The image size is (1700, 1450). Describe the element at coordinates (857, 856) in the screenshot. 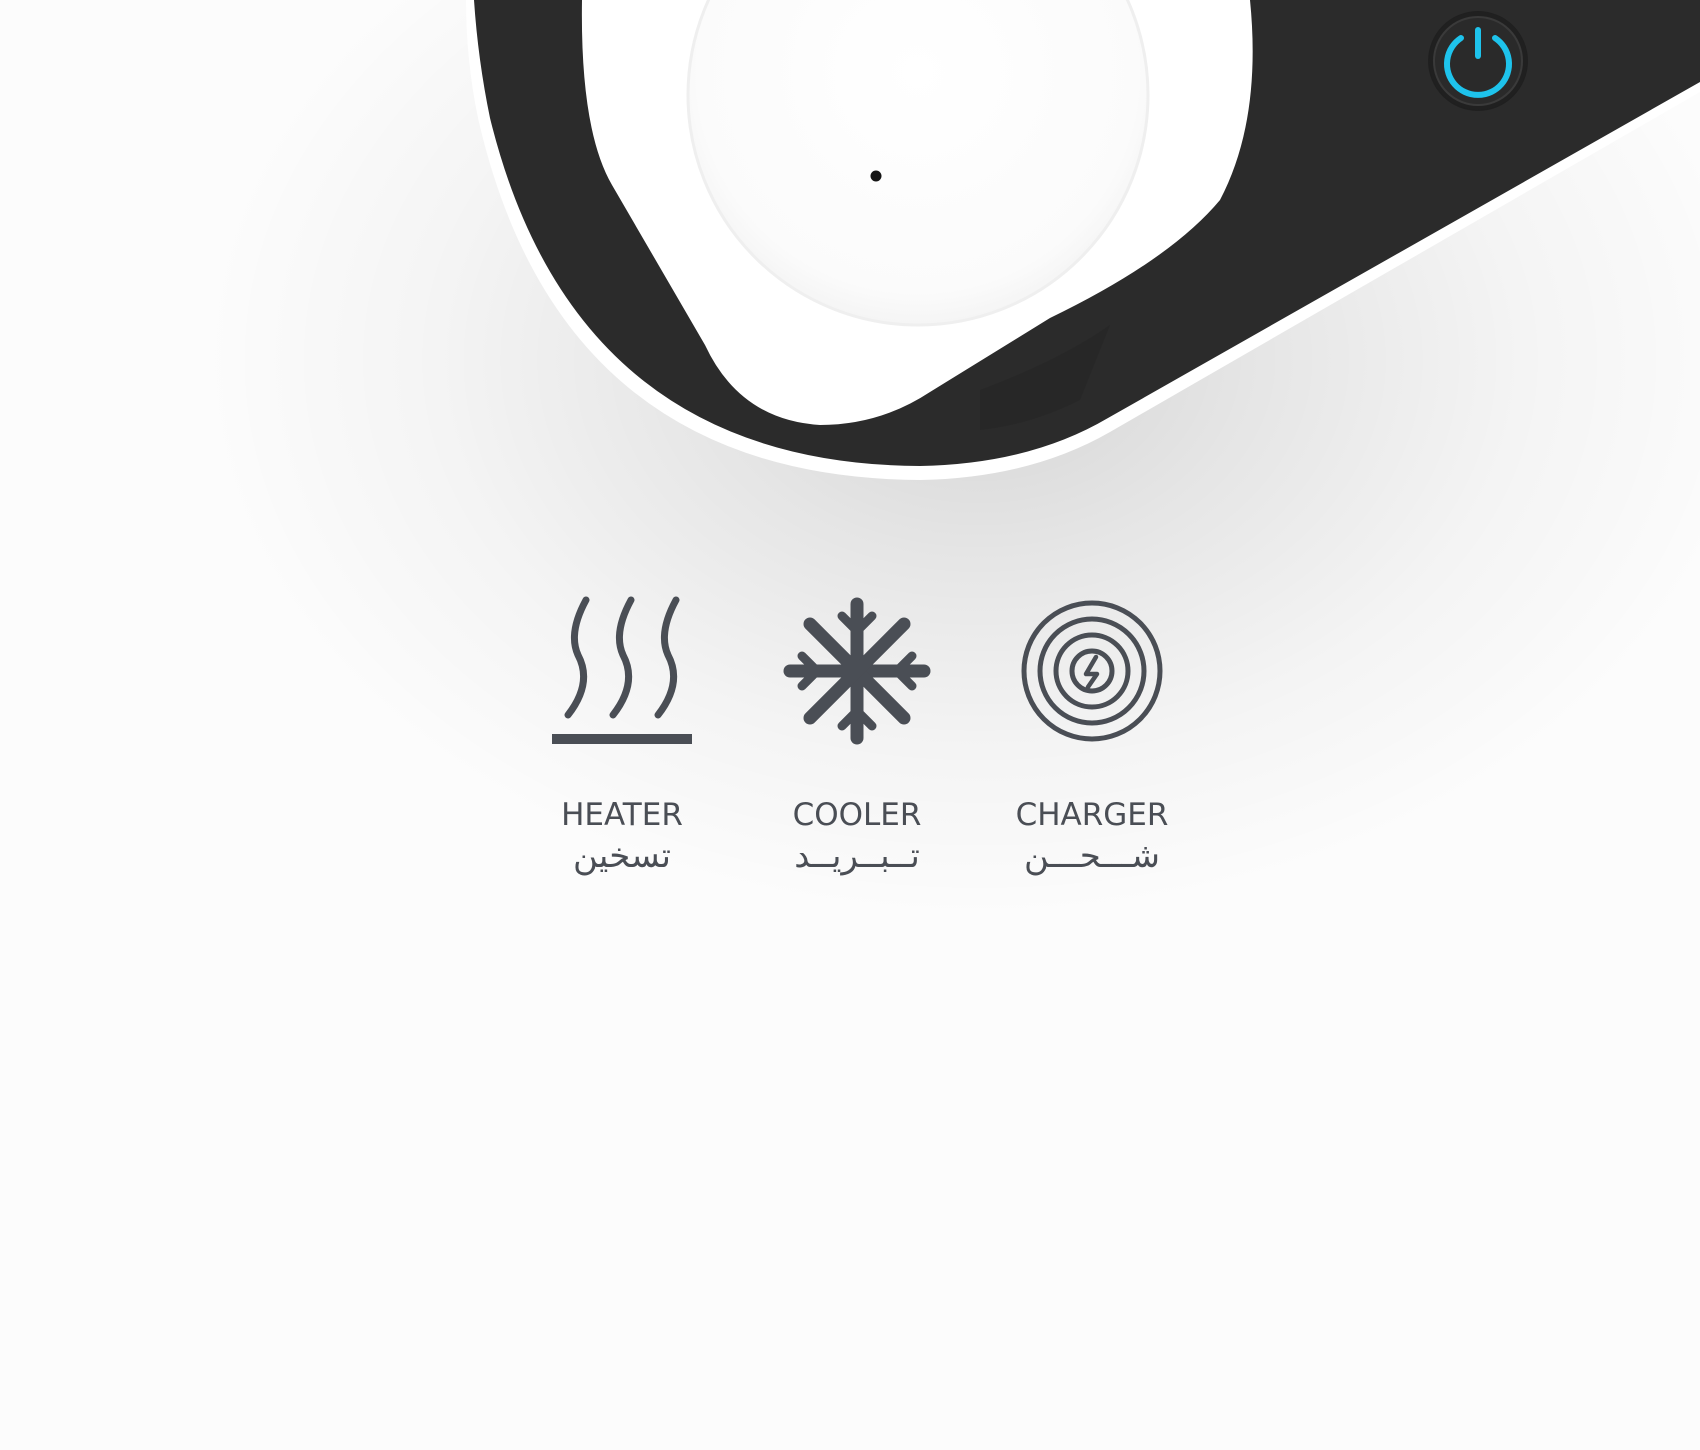

I see `cooler-label-ar: تــبــريــد` at that location.